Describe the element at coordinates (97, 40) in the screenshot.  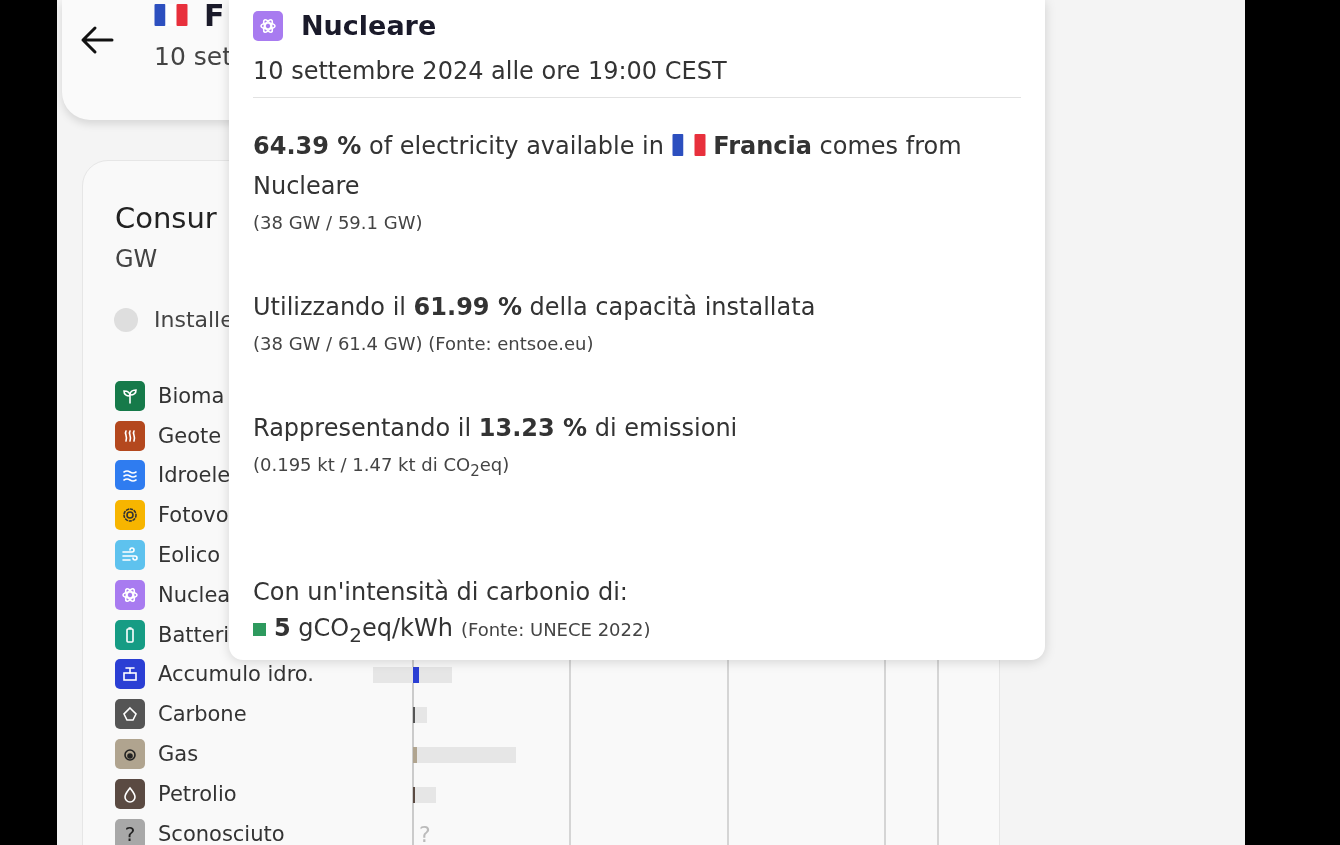
I see `back-arrow-icon` at that location.